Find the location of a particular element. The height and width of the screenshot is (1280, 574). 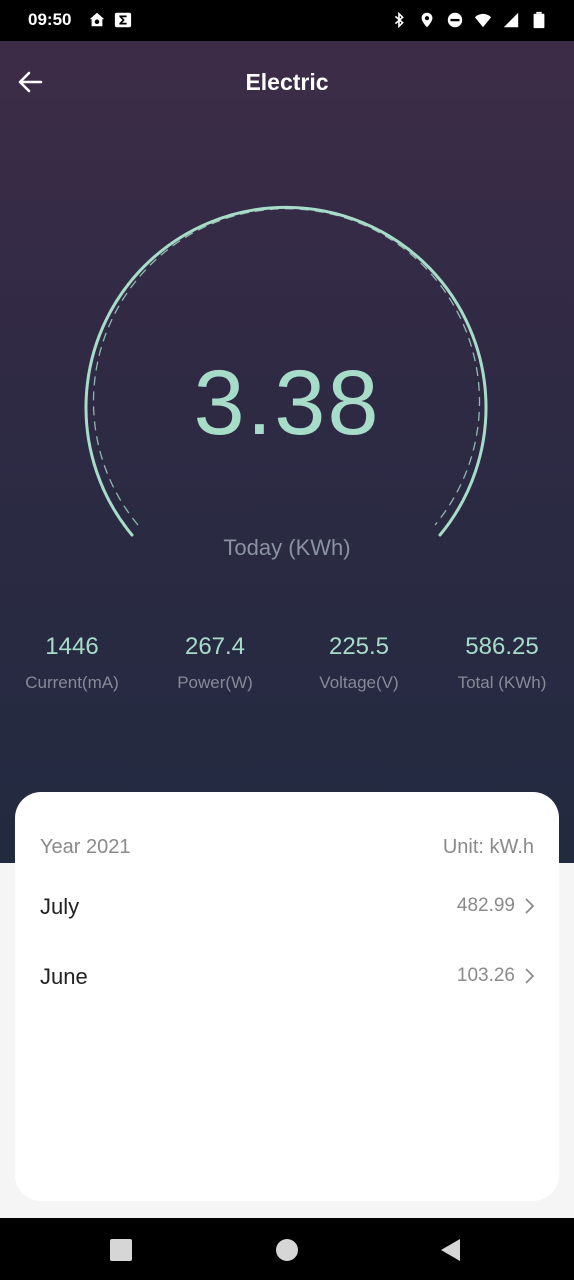

month-value: 103.26 is located at coordinates (485, 975).